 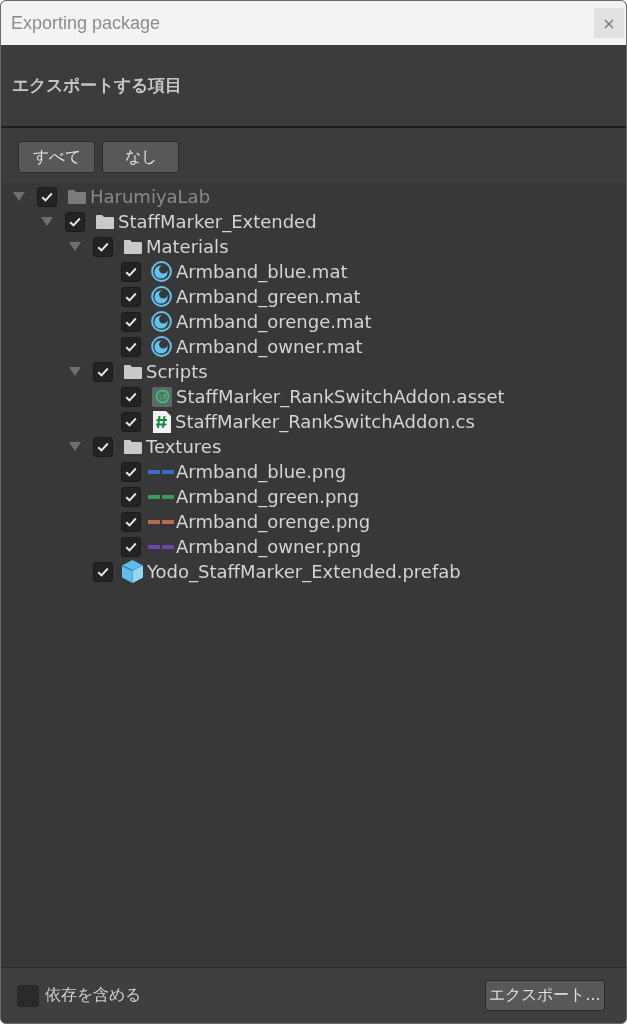 I want to click on file-name: Textures, so click(x=184, y=446).